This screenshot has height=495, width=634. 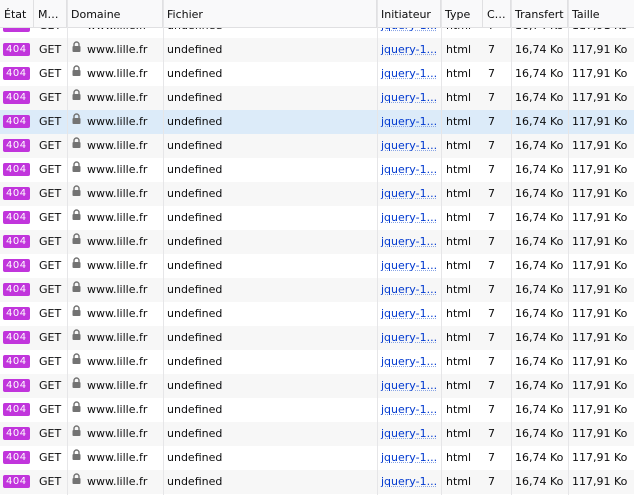 What do you see at coordinates (539, 14) in the screenshot?
I see `column-header-transferred: Transfert` at bounding box center [539, 14].